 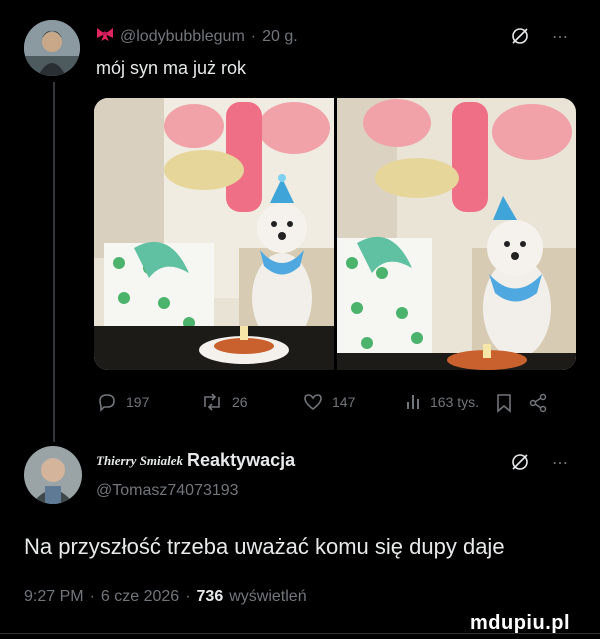 I want to click on views-icon, so click(x=413, y=402).